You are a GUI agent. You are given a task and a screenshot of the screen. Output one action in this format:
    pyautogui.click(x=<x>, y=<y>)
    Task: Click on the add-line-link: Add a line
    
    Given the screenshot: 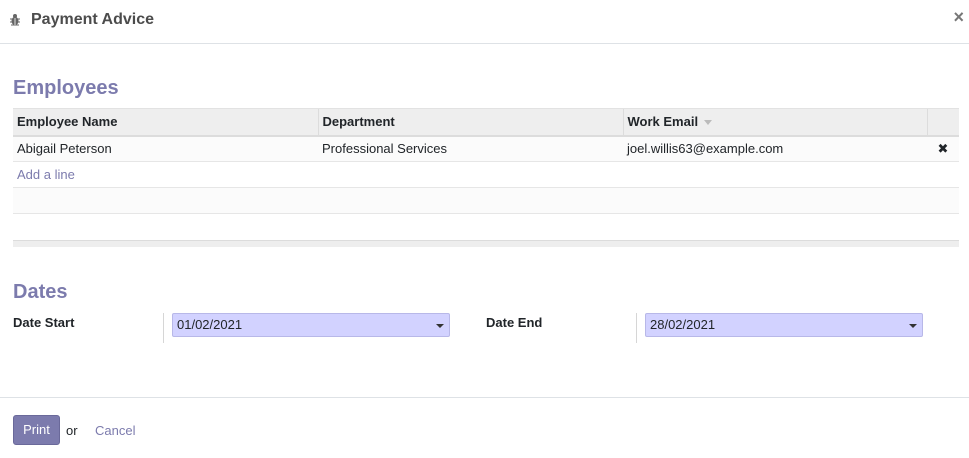 What is the action you would take?
    pyautogui.click(x=46, y=174)
    